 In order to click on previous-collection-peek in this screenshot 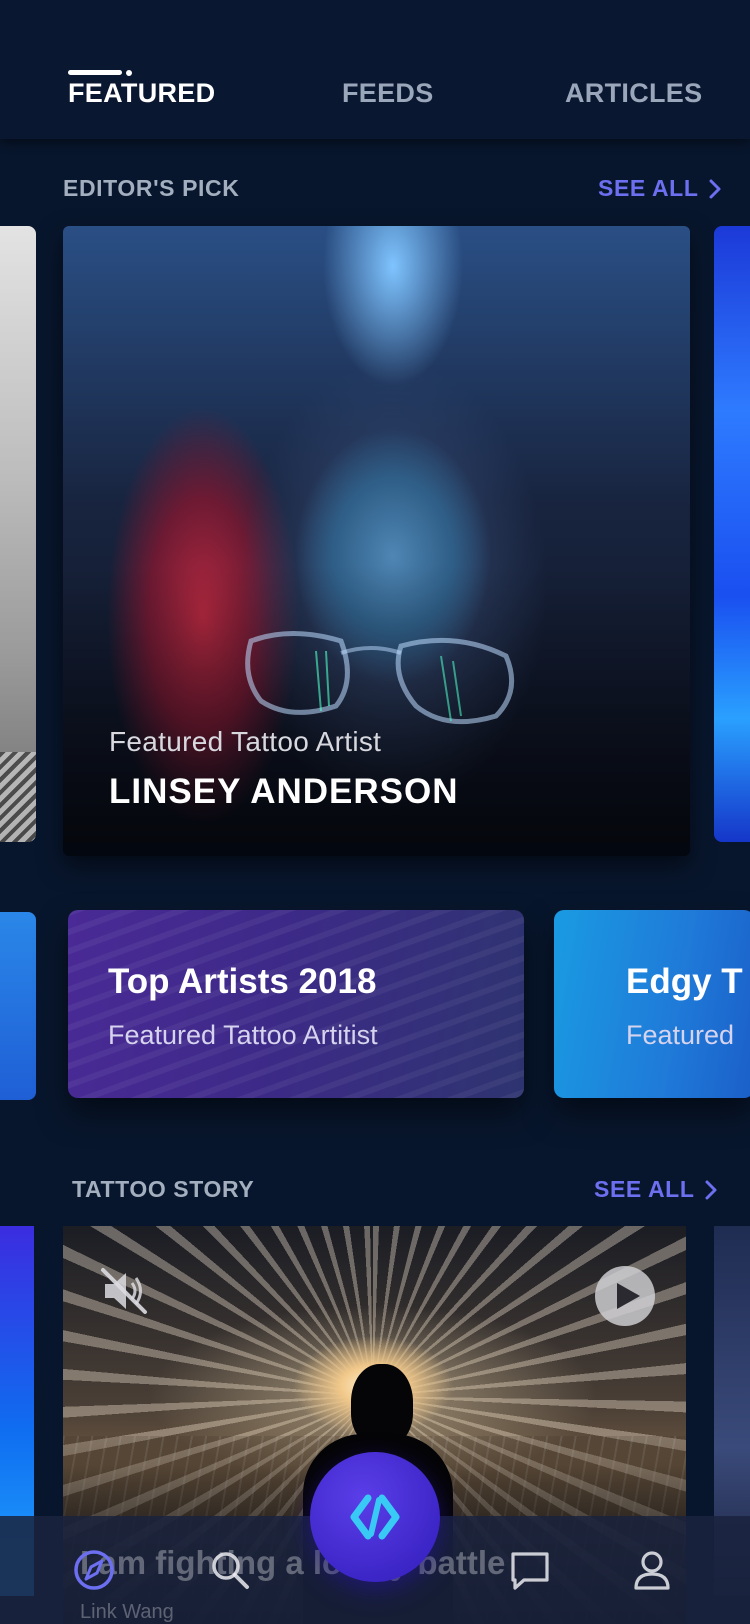, I will do `click(18, 1006)`.